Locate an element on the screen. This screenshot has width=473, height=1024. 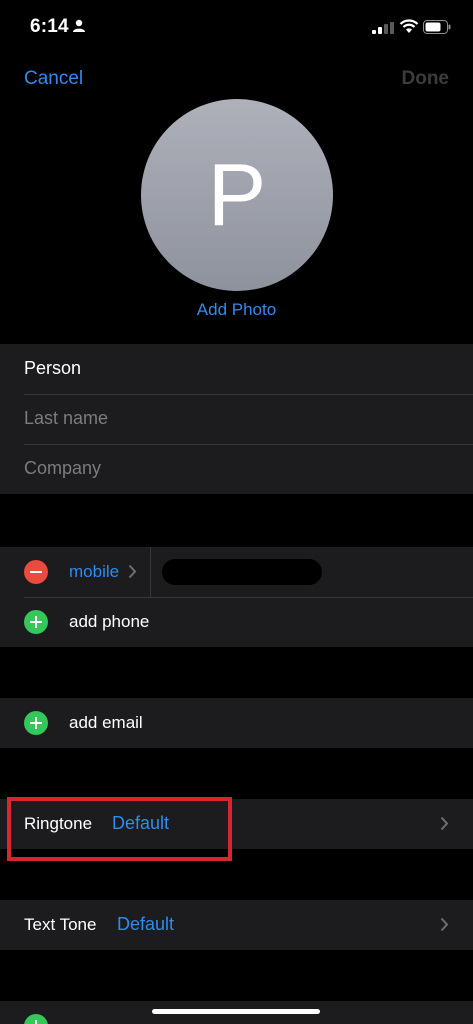
remove-phone-button is located at coordinates (36, 572).